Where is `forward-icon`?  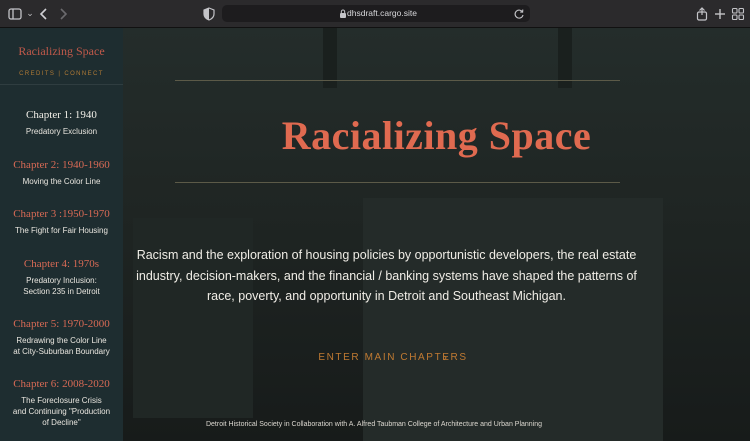
forward-icon is located at coordinates (63, 14).